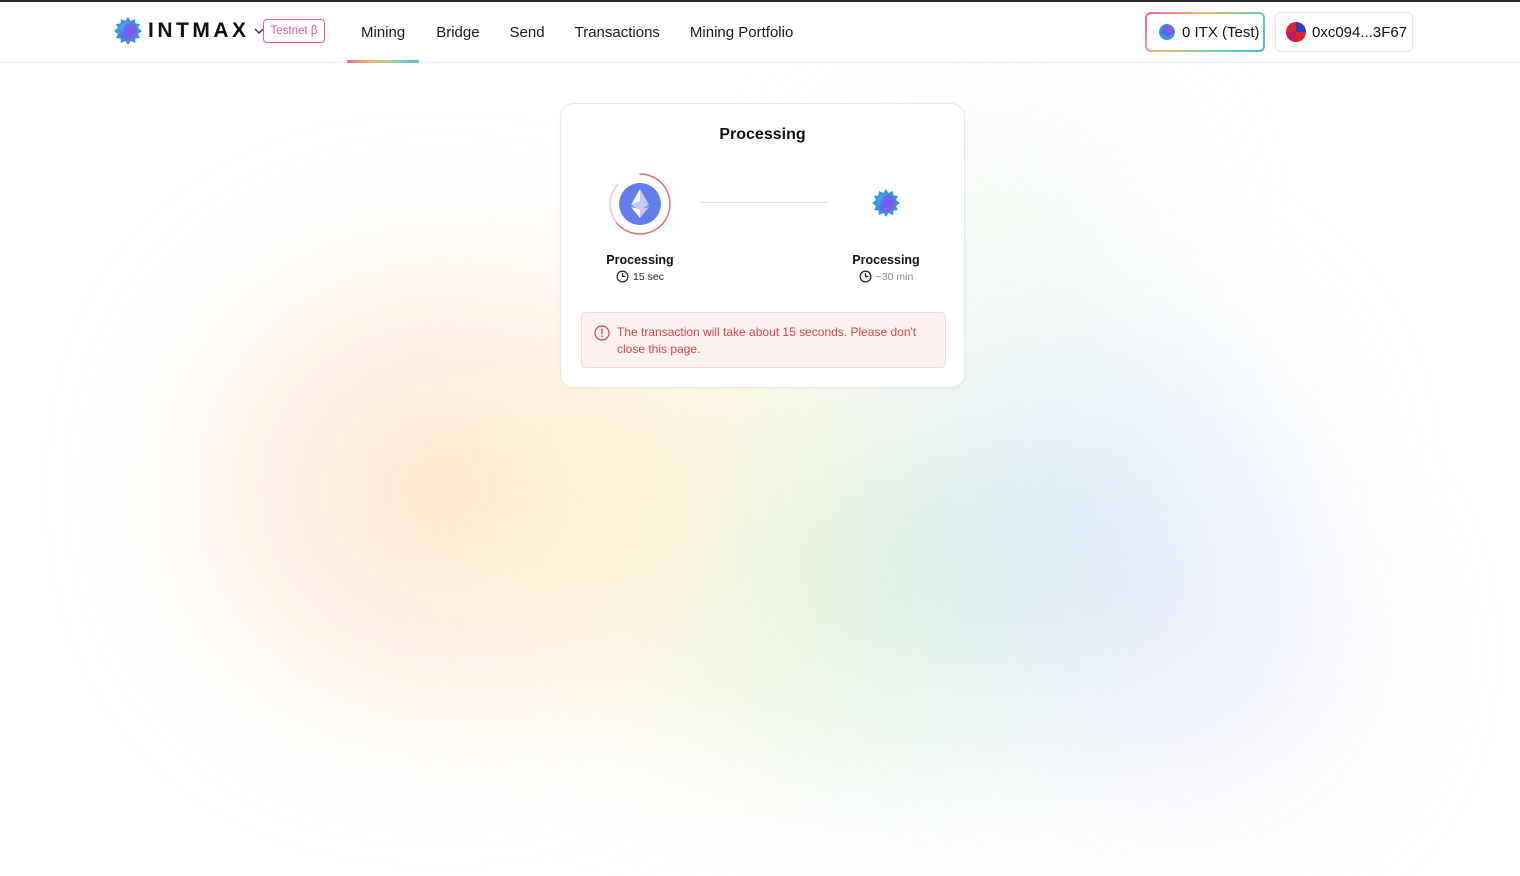 Image resolution: width=1520 pixels, height=876 pixels. I want to click on ethereum-icon, so click(640, 204).